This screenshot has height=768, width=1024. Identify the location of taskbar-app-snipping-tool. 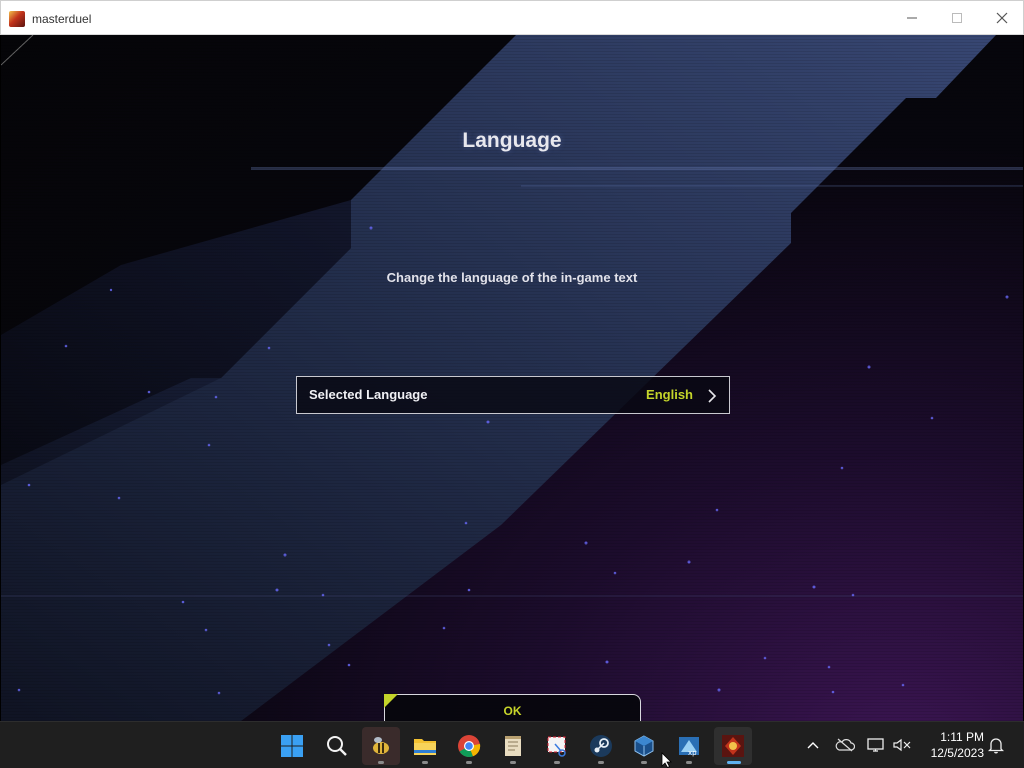
(557, 746).